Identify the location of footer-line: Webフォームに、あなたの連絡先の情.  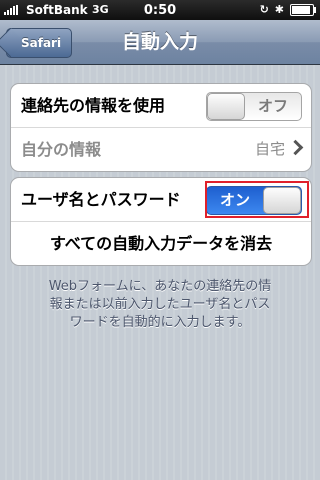
(160, 286).